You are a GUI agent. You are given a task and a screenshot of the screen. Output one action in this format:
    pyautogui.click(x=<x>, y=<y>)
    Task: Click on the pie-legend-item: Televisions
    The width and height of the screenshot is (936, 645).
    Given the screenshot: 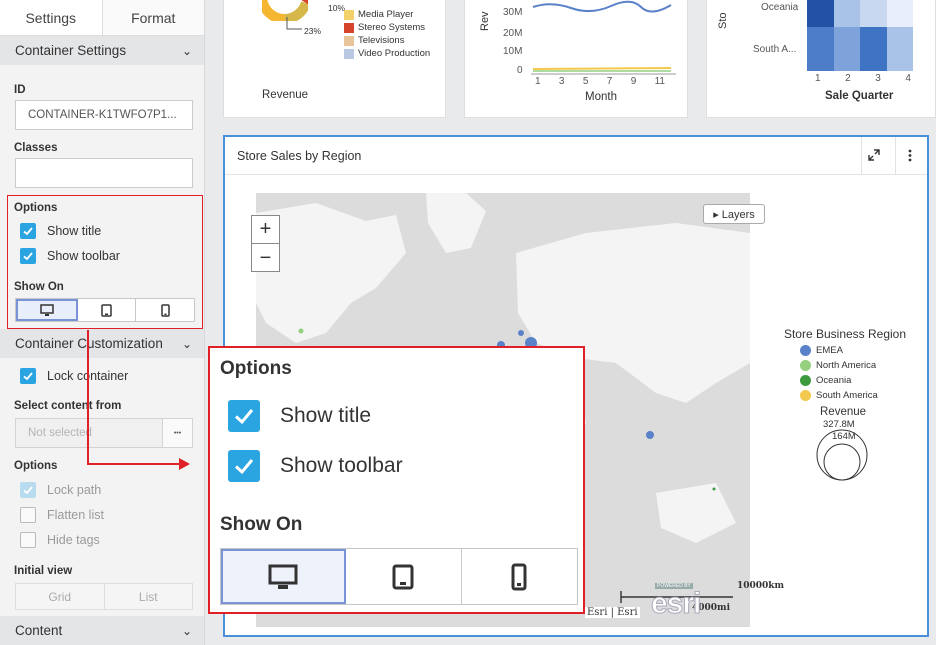 What is the action you would take?
    pyautogui.click(x=387, y=40)
    